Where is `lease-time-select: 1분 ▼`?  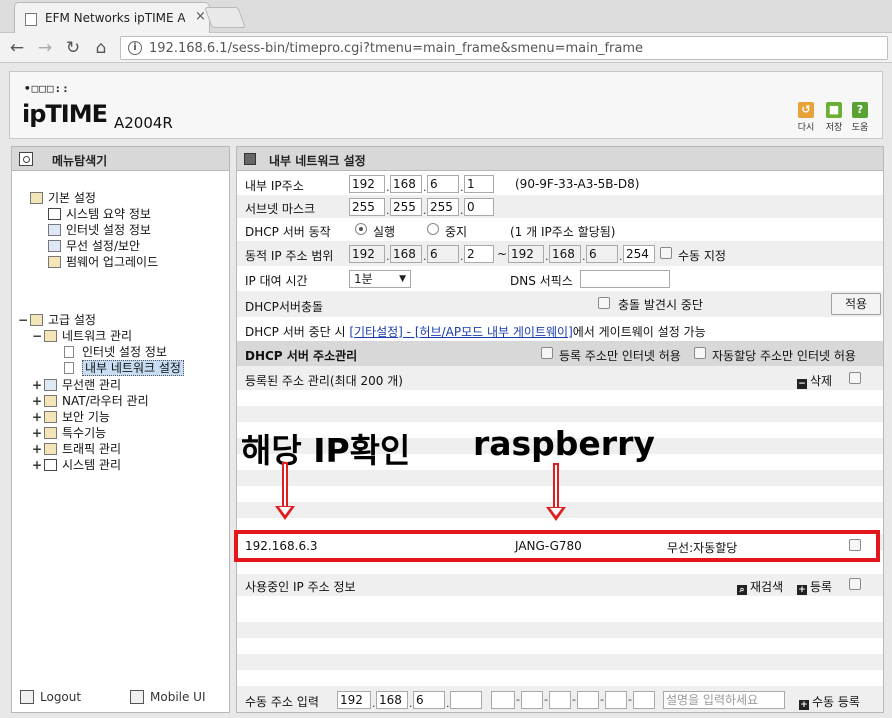
lease-time-select: 1분 ▼ is located at coordinates (380, 279).